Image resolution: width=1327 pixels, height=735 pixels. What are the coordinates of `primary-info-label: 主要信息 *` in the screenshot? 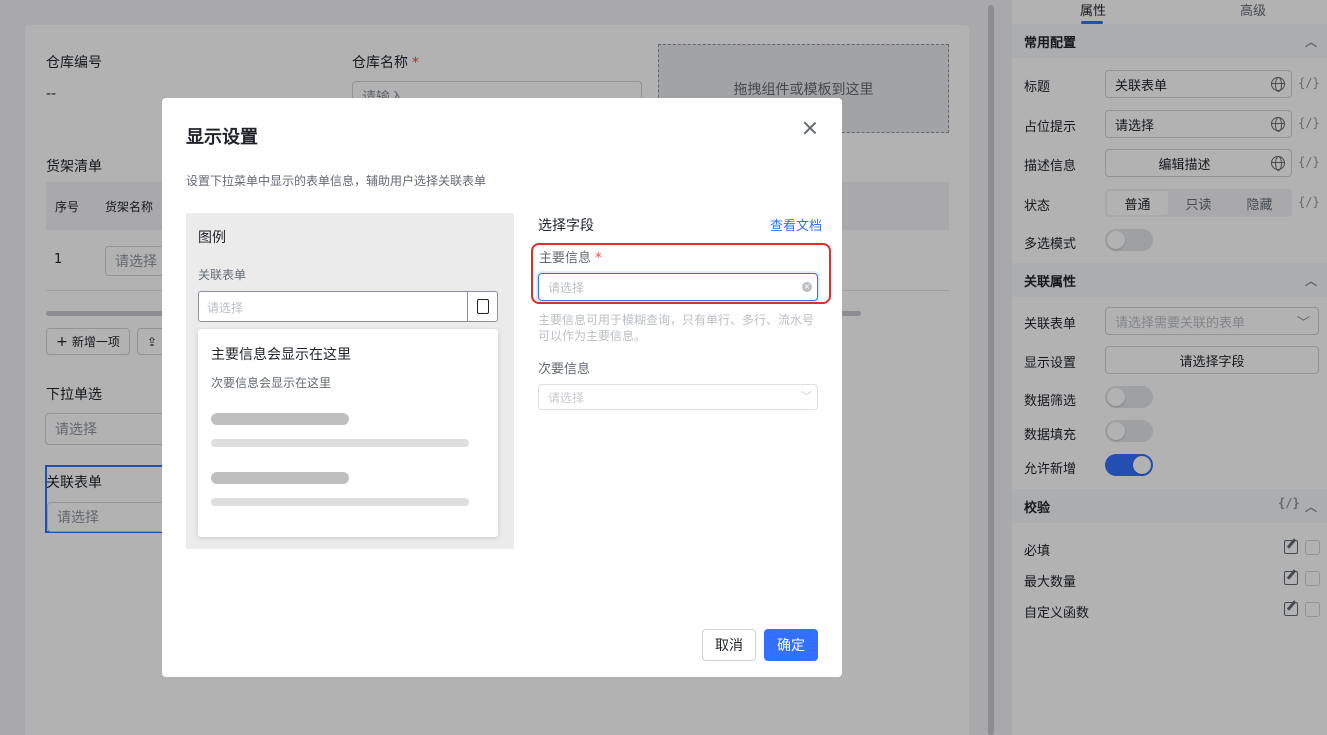 It's located at (570, 258).